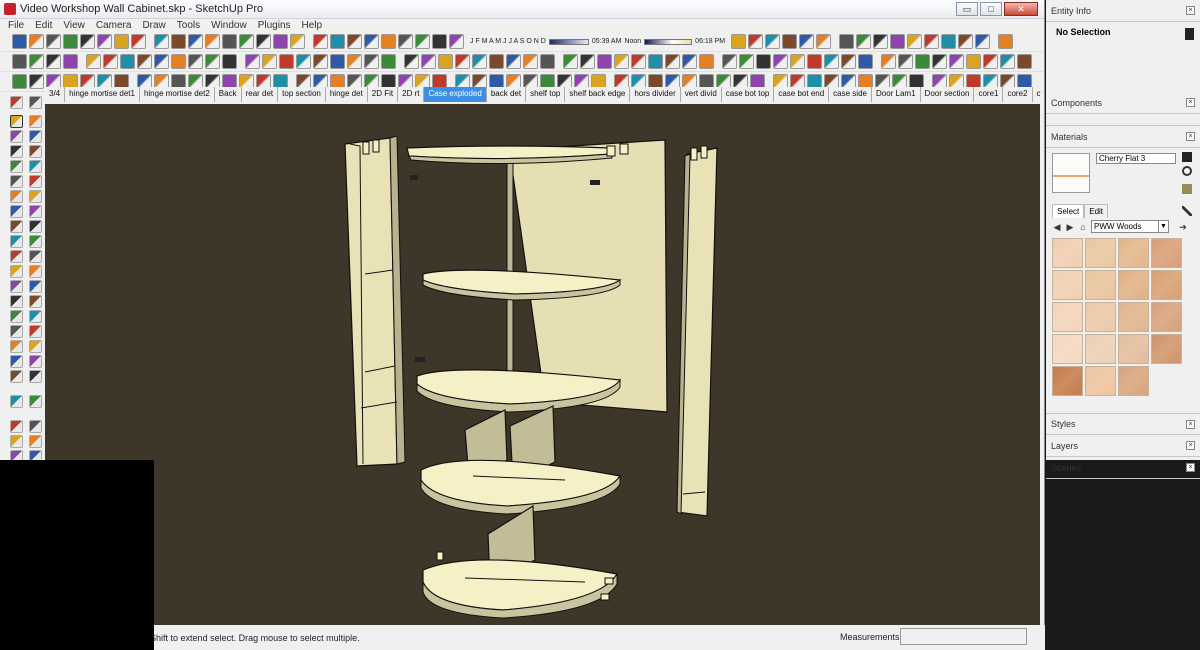 This screenshot has width=1200, height=650. Describe the element at coordinates (1096, 211) in the screenshot. I see `tab-edit: Edit` at that location.